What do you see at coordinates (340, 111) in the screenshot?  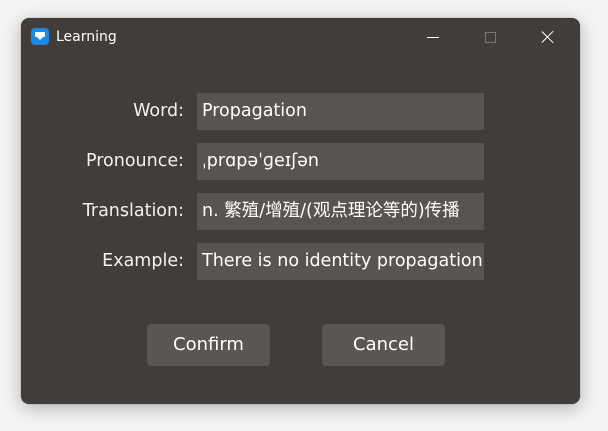 I see `word-field: Propagation` at bounding box center [340, 111].